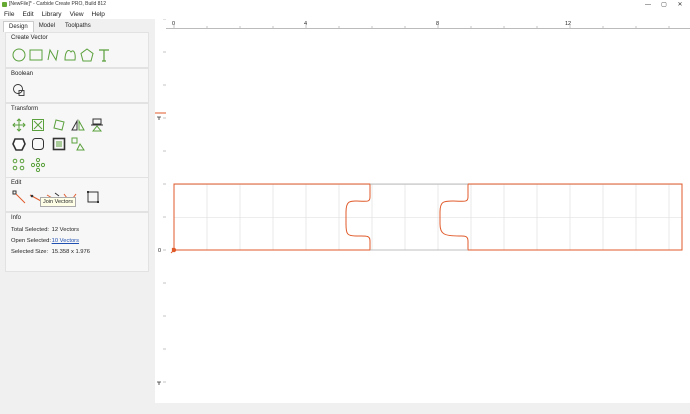 The width and height of the screenshot is (690, 414). I want to click on left-part-vector, so click(272, 217).